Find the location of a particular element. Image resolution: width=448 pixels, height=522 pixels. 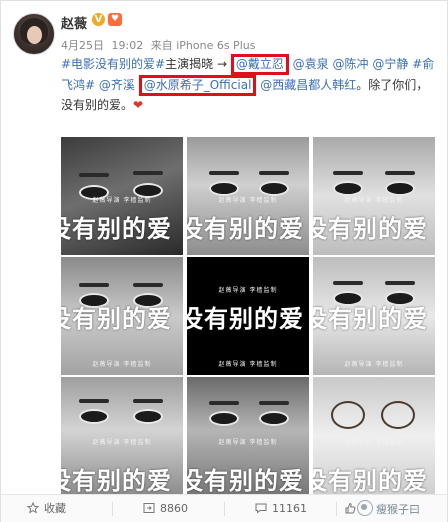

poster-image-3: 赵薇导演 李樯监制 没有别的爱 is located at coordinates (374, 196).